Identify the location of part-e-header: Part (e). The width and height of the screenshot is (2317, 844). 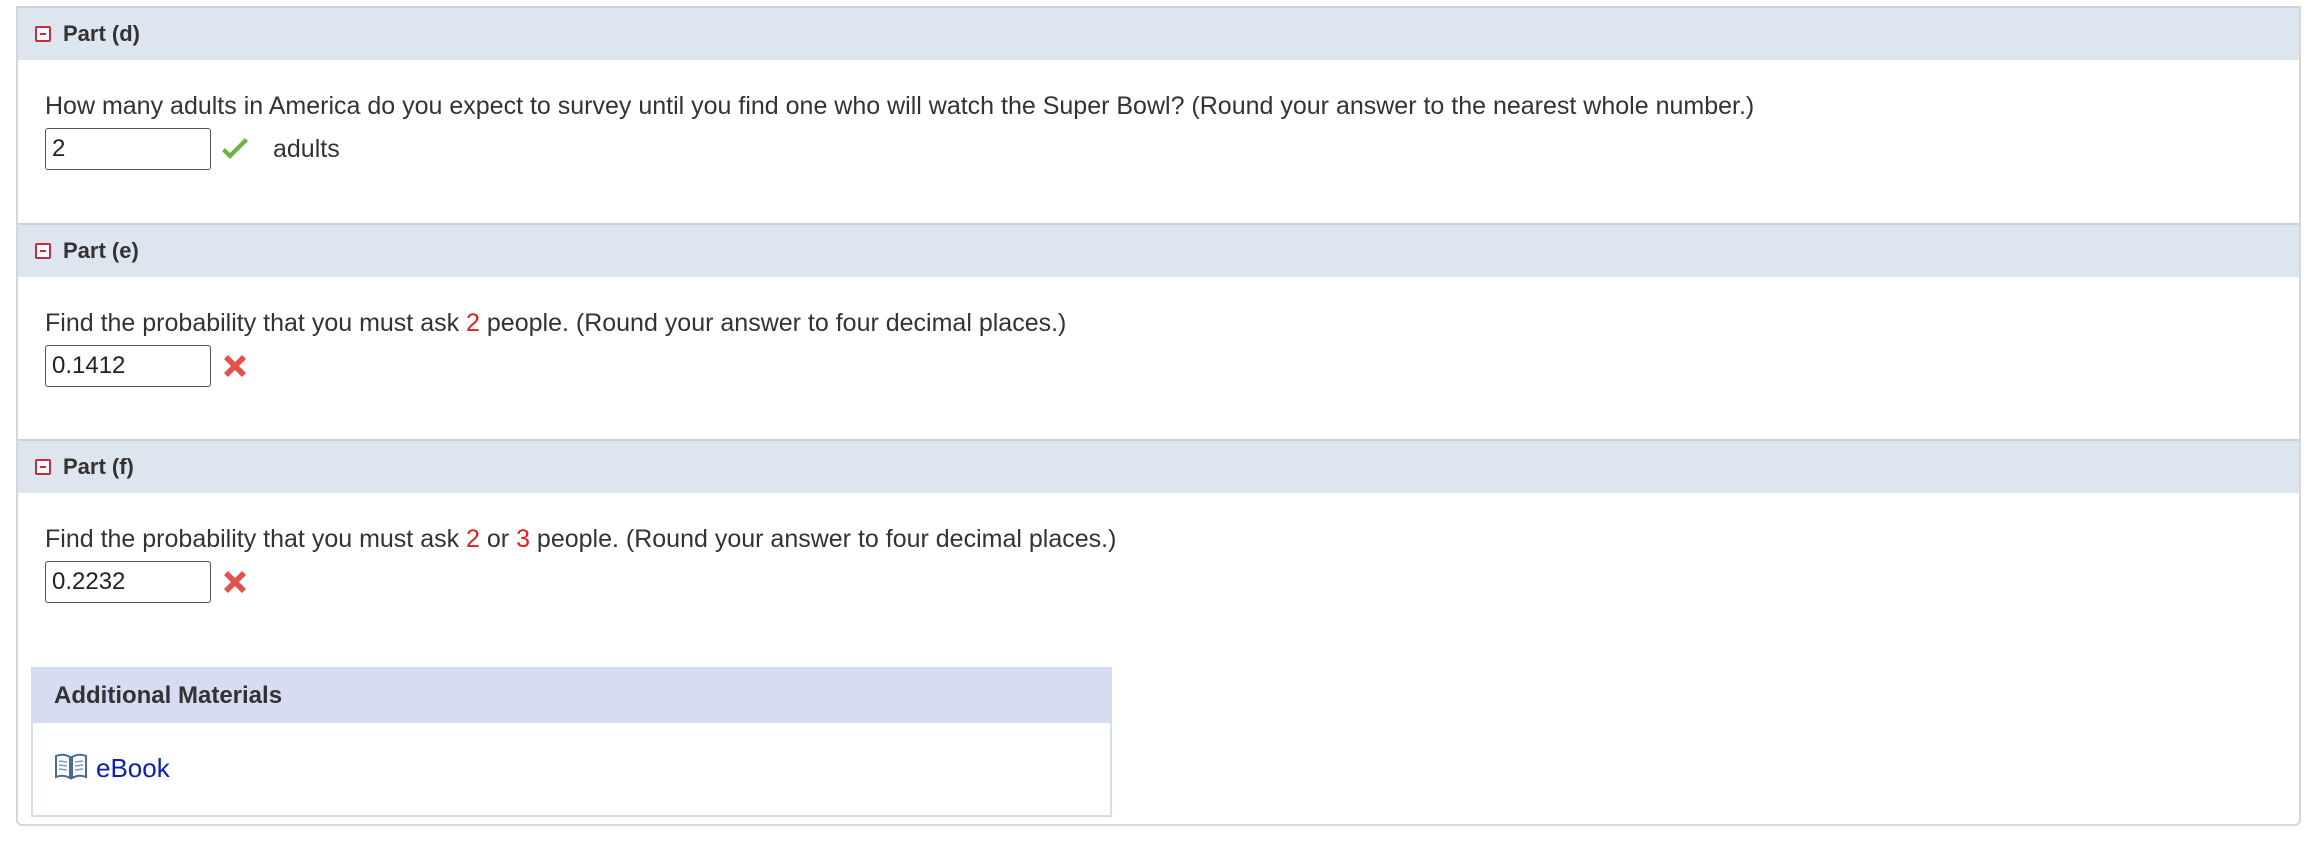
(1158, 250).